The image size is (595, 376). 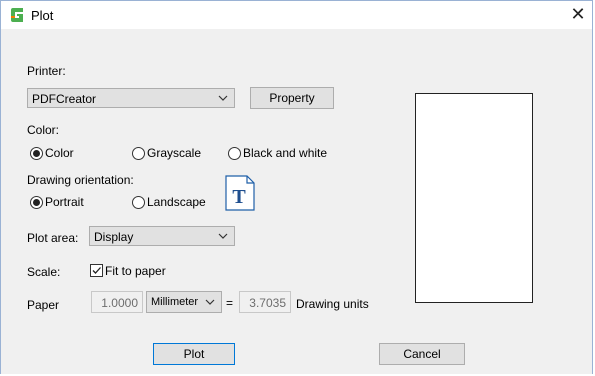 What do you see at coordinates (44, 272) in the screenshot?
I see `scale-label: Scale:` at bounding box center [44, 272].